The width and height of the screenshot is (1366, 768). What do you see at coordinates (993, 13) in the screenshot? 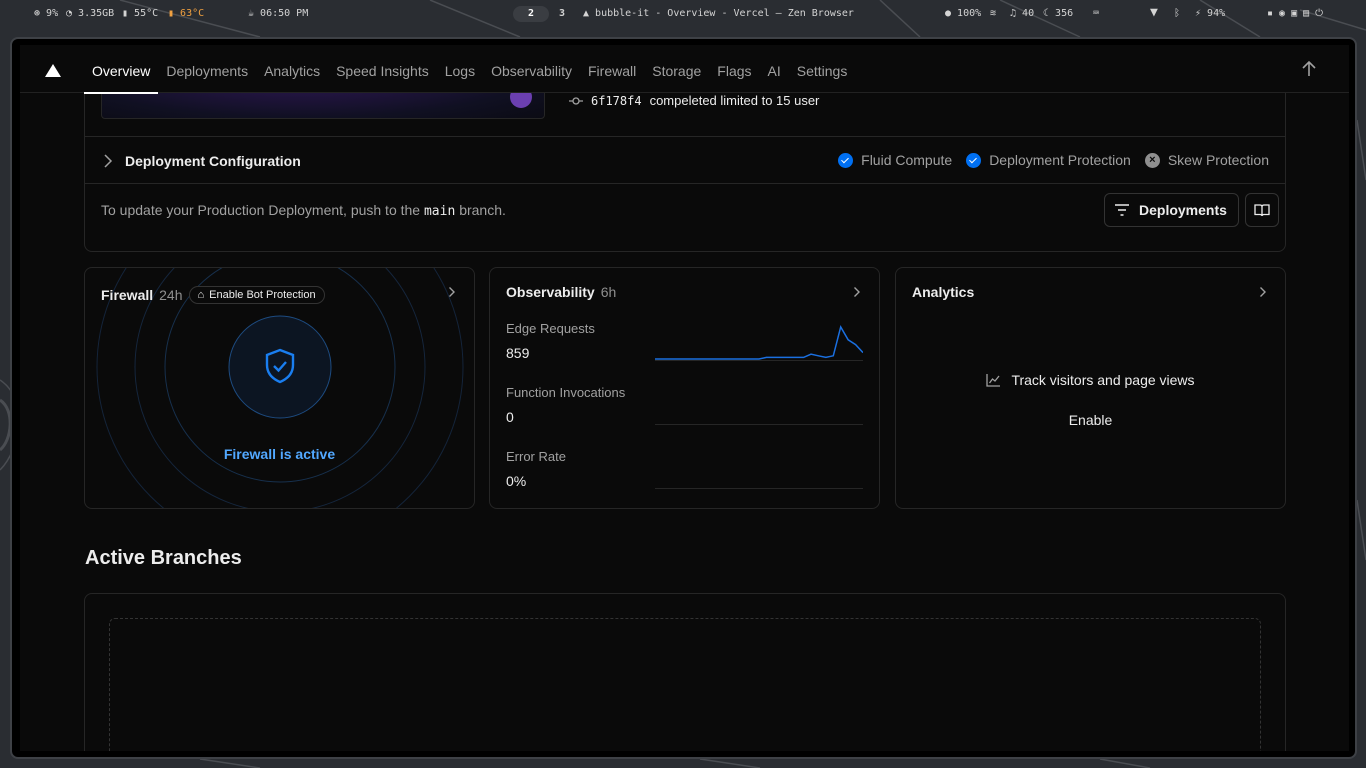
I see `wifi-small-icon: ≋` at bounding box center [993, 13].